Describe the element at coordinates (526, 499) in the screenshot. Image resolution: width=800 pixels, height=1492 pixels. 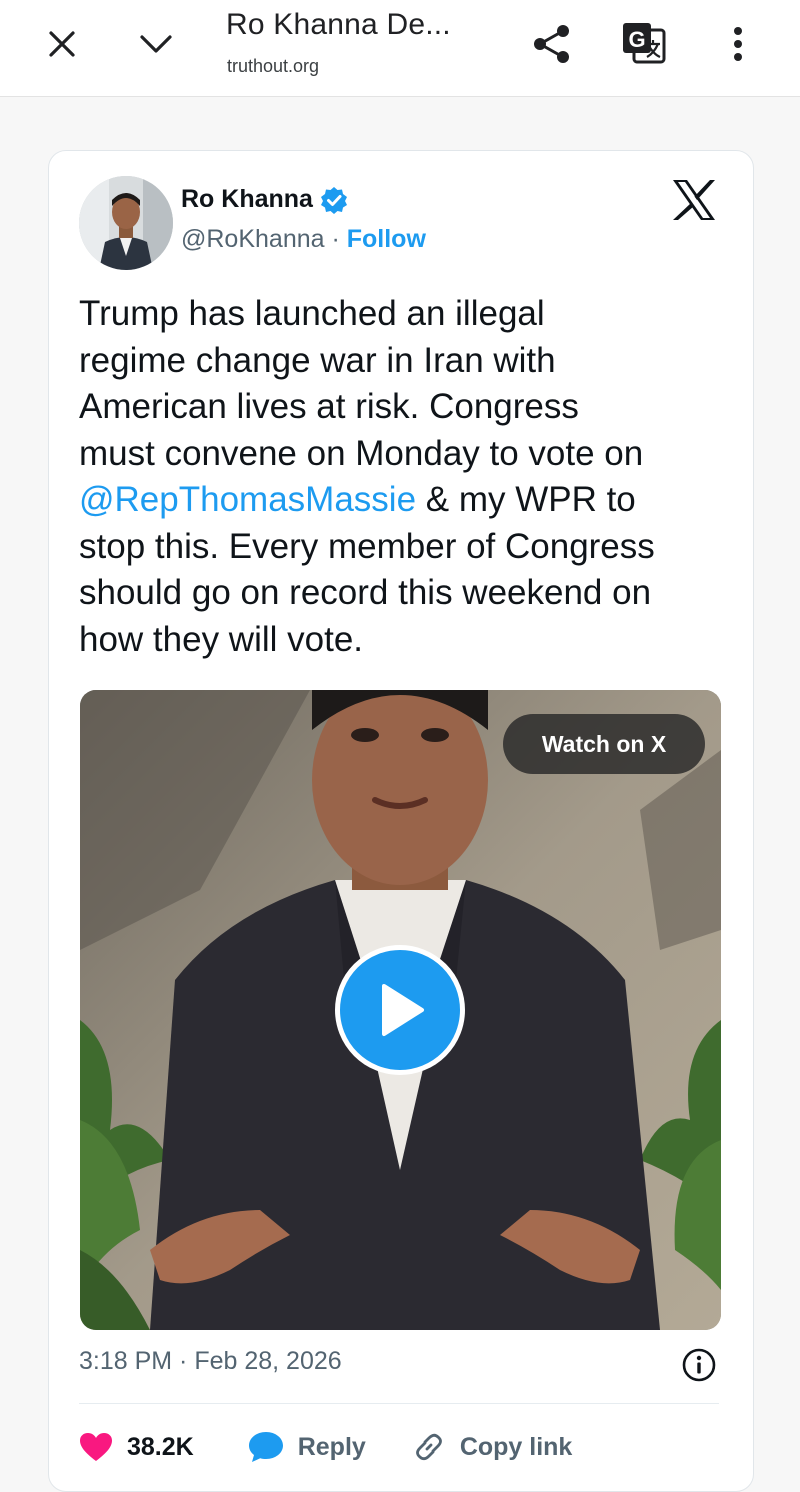
I see `tweet-text-segment: & my WPR to` at that location.